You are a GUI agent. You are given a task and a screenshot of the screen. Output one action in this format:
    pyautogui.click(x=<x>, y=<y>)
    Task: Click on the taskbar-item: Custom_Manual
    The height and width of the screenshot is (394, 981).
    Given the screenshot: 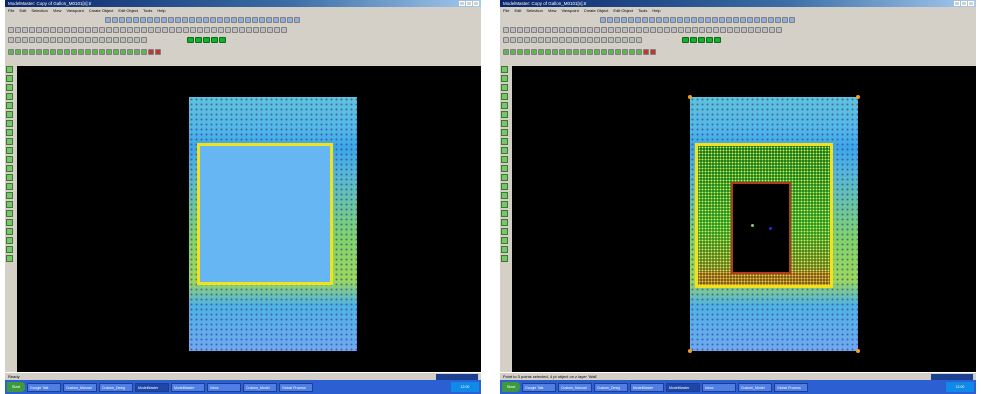 What is the action you would take?
    pyautogui.click(x=80, y=387)
    